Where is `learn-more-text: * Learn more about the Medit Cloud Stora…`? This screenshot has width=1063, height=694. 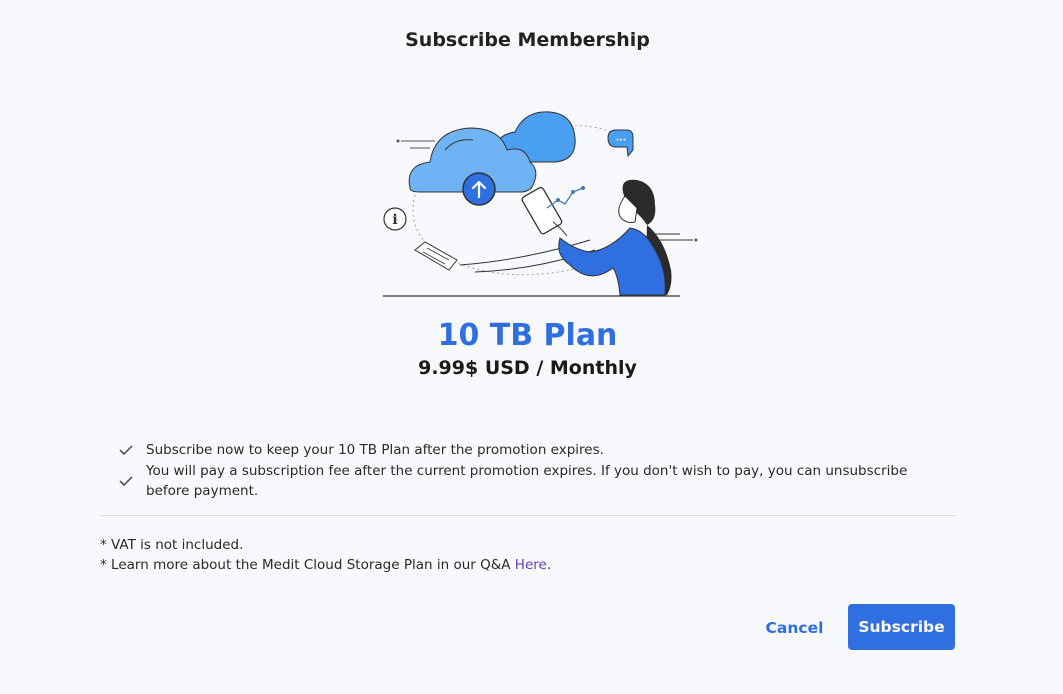
learn-more-text: * Learn more about the Medit Cloud Stora… is located at coordinates (307, 564).